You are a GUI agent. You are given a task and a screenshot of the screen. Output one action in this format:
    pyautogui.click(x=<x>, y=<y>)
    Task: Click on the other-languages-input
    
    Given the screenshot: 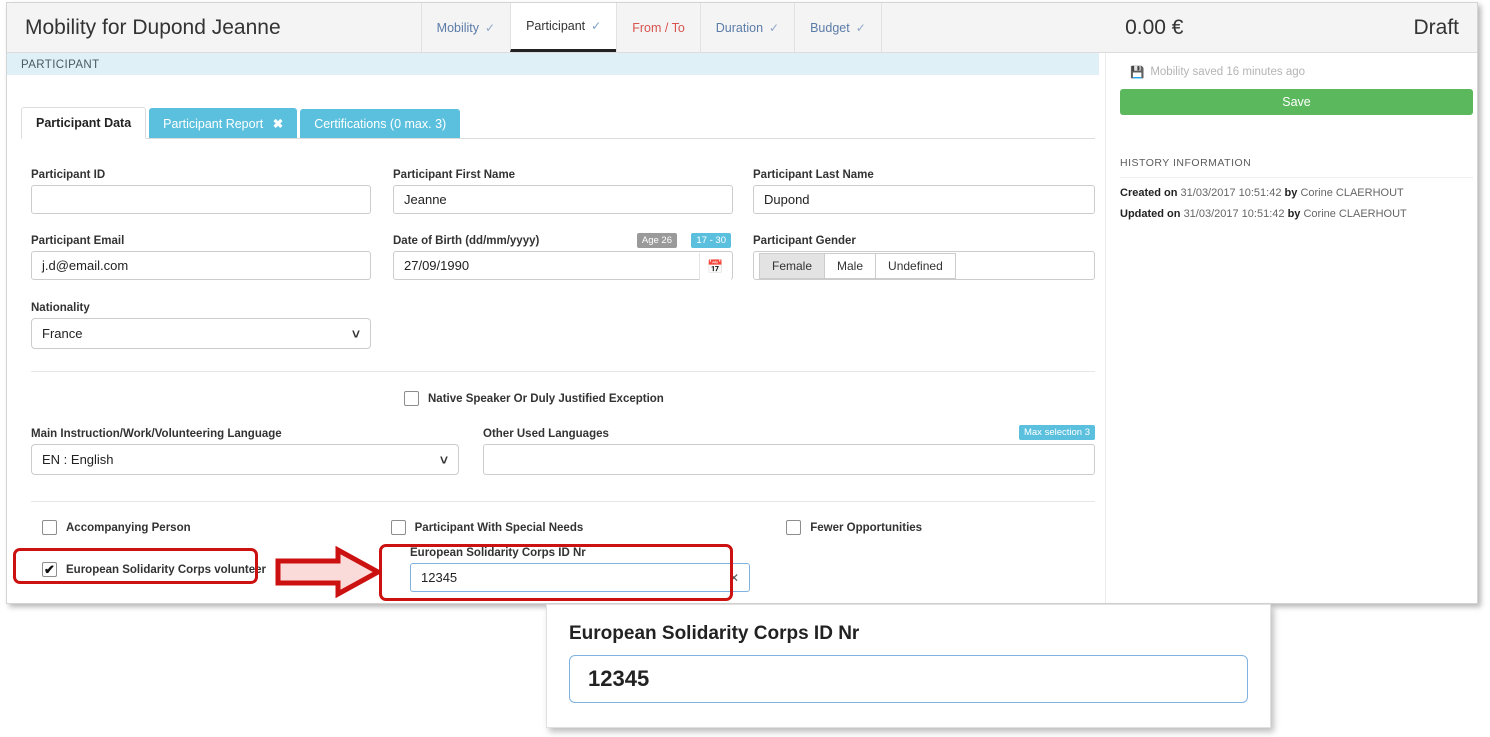 What is the action you would take?
    pyautogui.click(x=789, y=459)
    